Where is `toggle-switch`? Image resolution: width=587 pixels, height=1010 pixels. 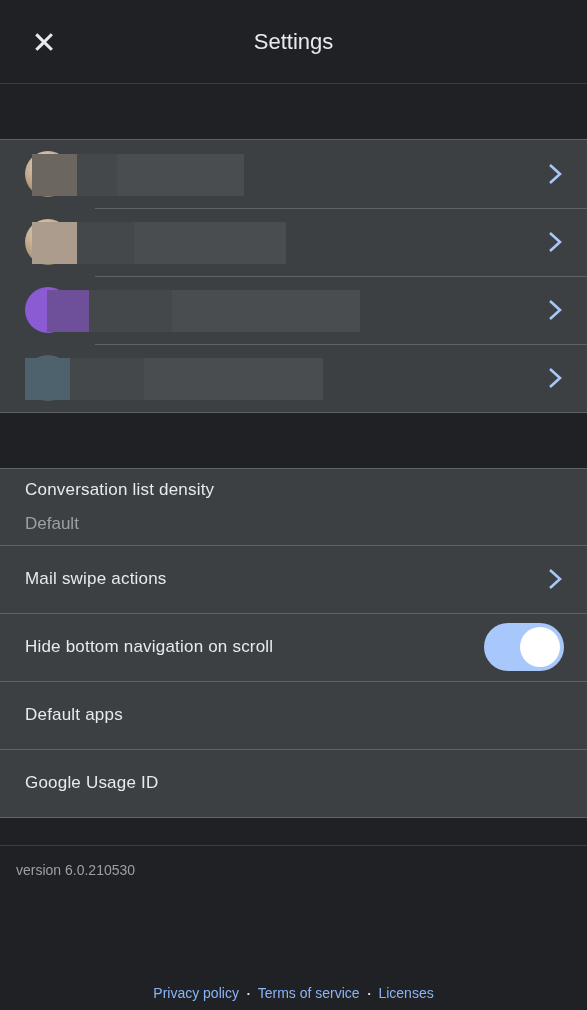
toggle-switch is located at coordinates (524, 647).